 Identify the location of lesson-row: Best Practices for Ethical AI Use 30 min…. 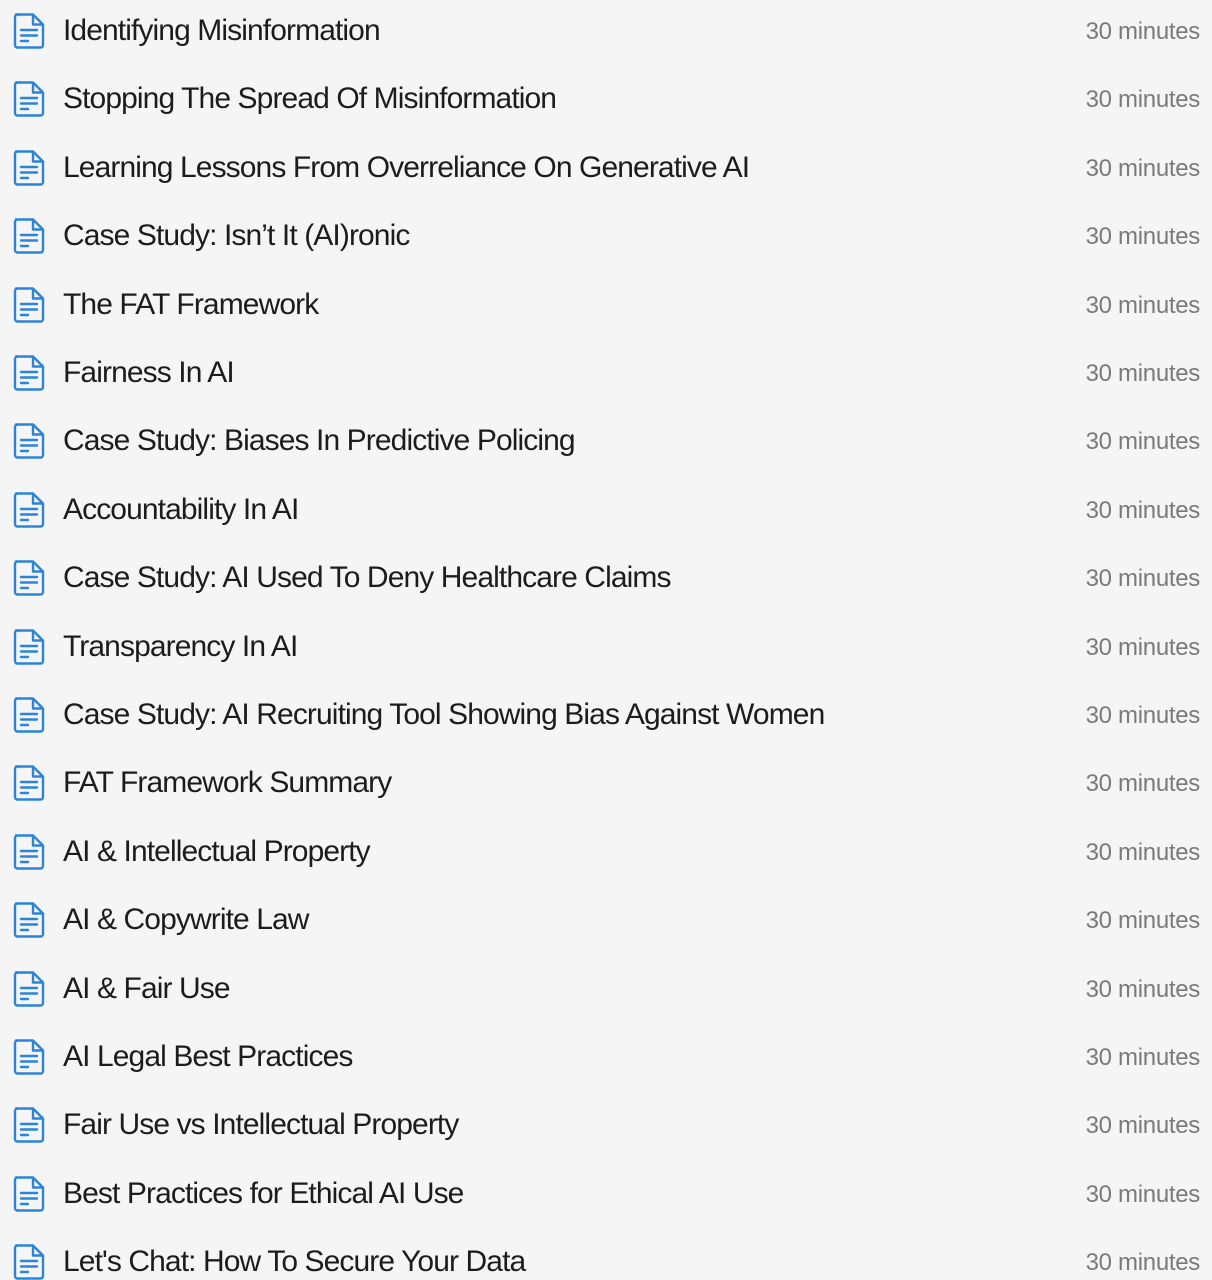
(606, 1194).